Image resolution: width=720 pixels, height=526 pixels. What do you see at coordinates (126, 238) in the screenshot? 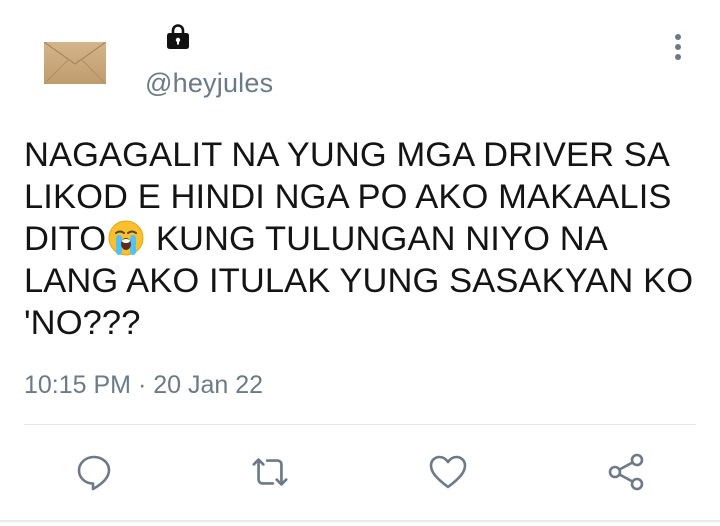
I see `loudly-crying-face-icon` at bounding box center [126, 238].